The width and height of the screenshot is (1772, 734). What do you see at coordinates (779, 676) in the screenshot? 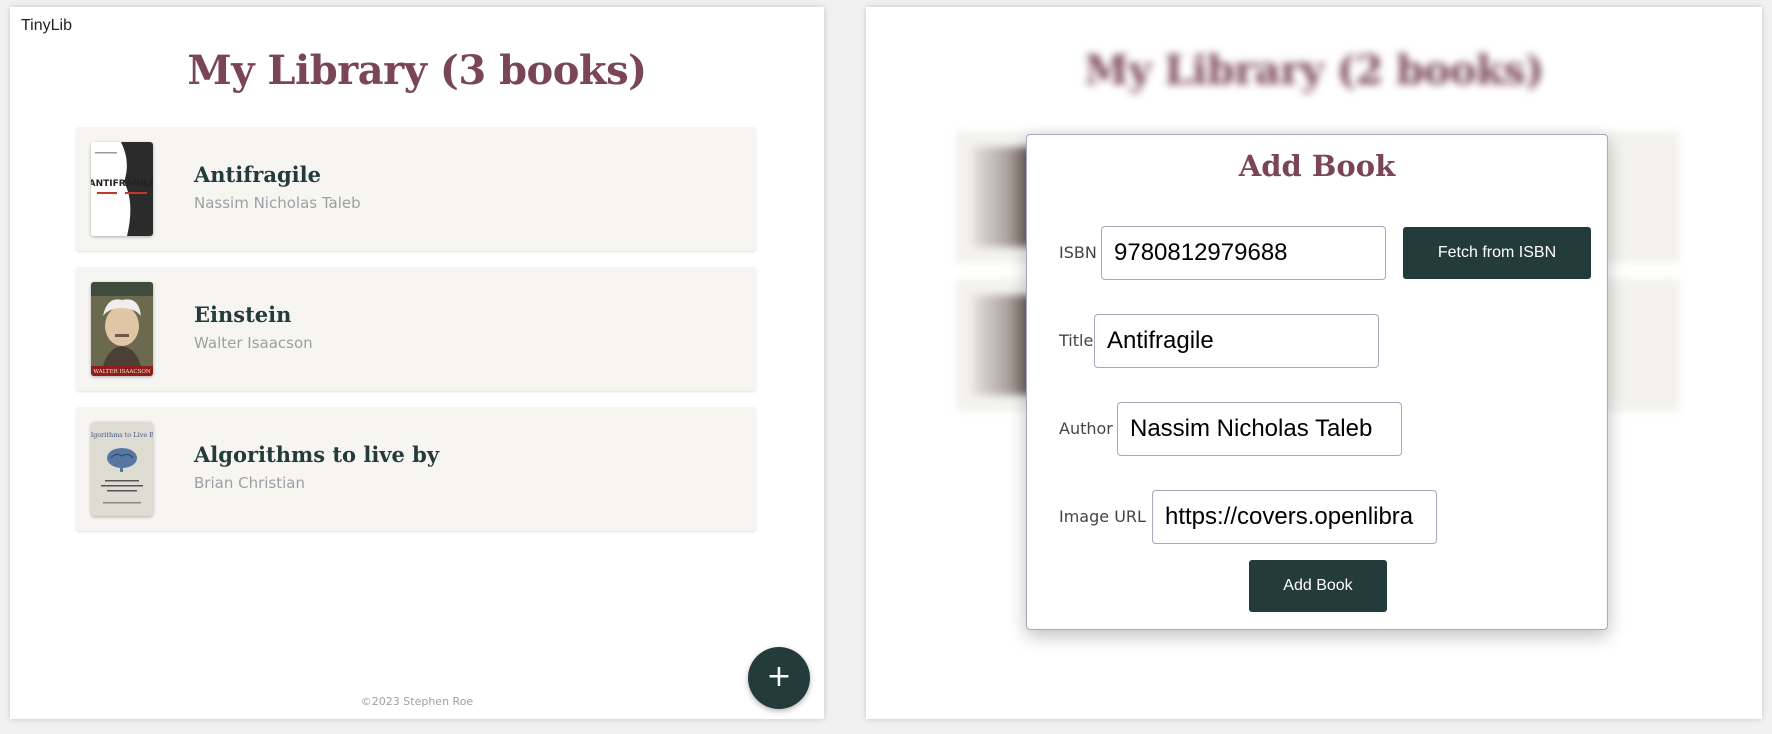
I see `plus-icon: +` at bounding box center [779, 676].